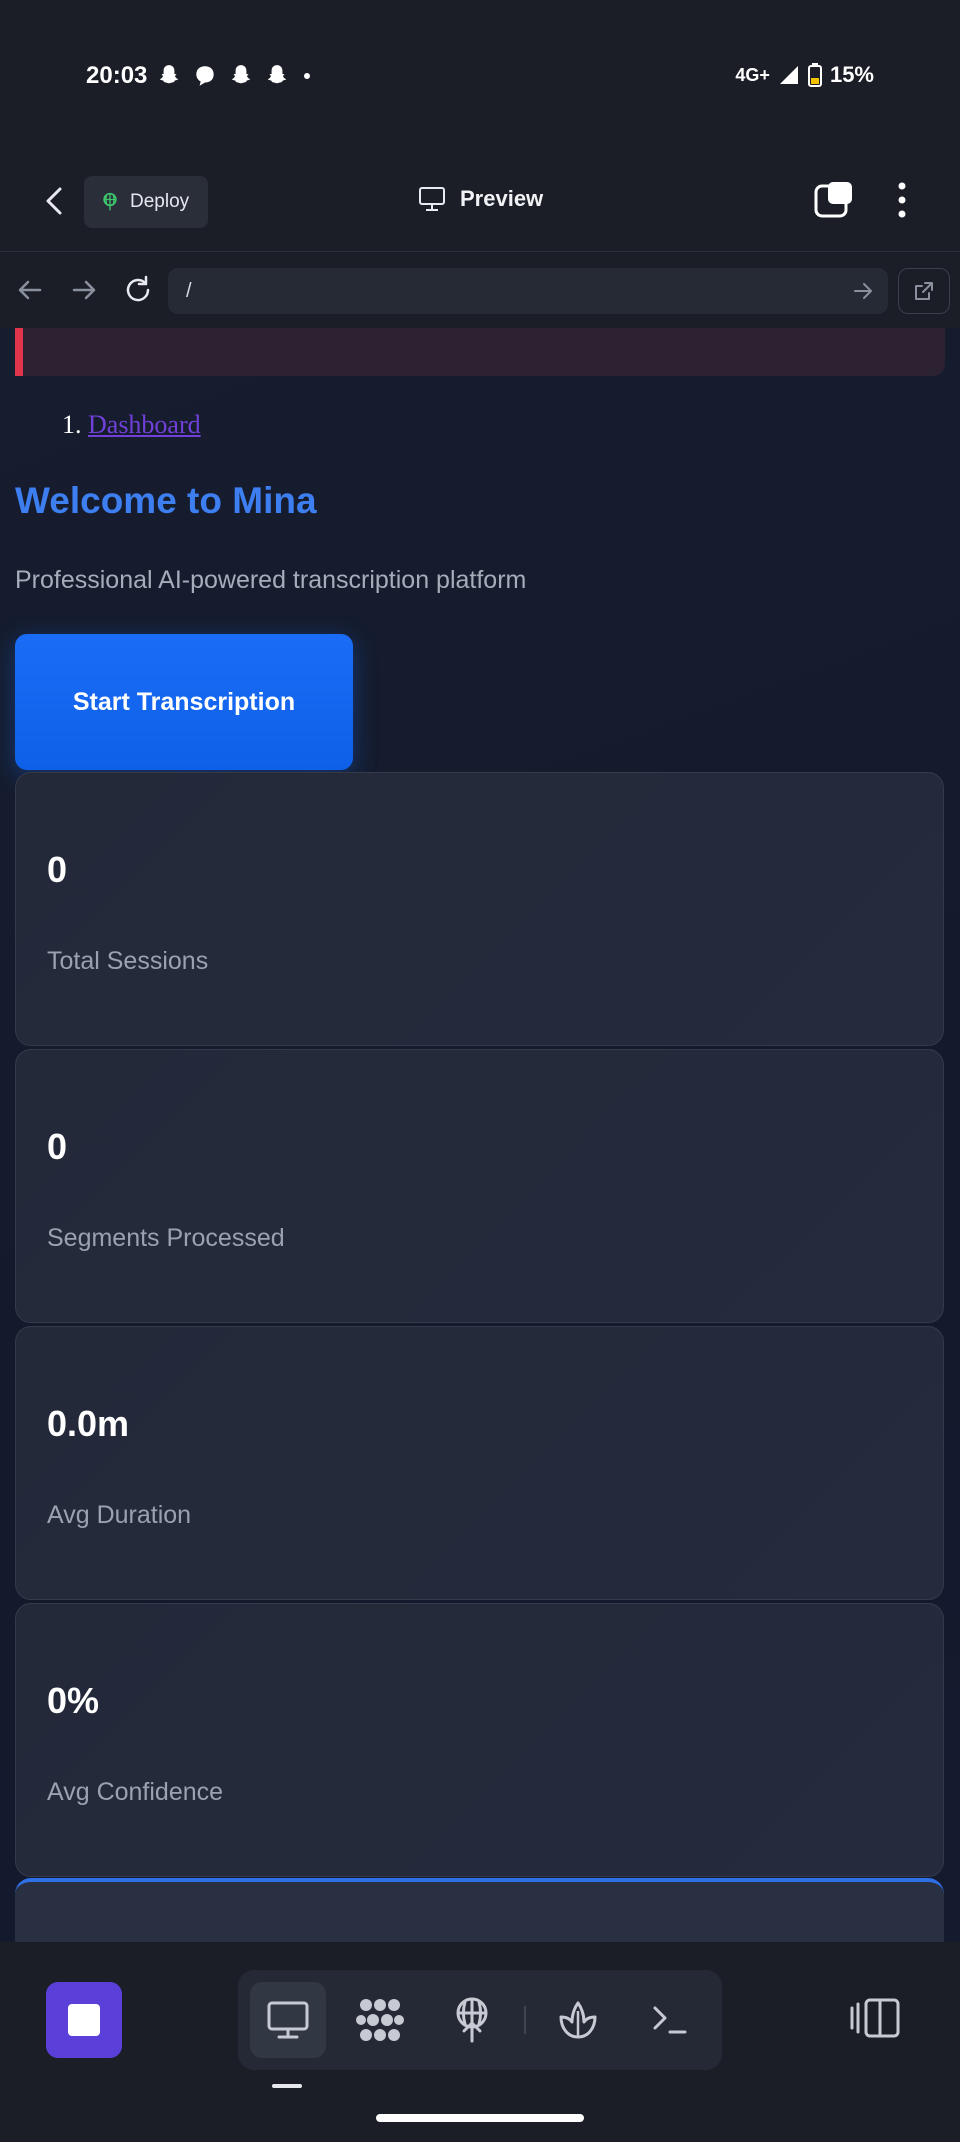  What do you see at coordinates (804, 75) in the screenshot?
I see `status-right: 4G+ 15%` at bounding box center [804, 75].